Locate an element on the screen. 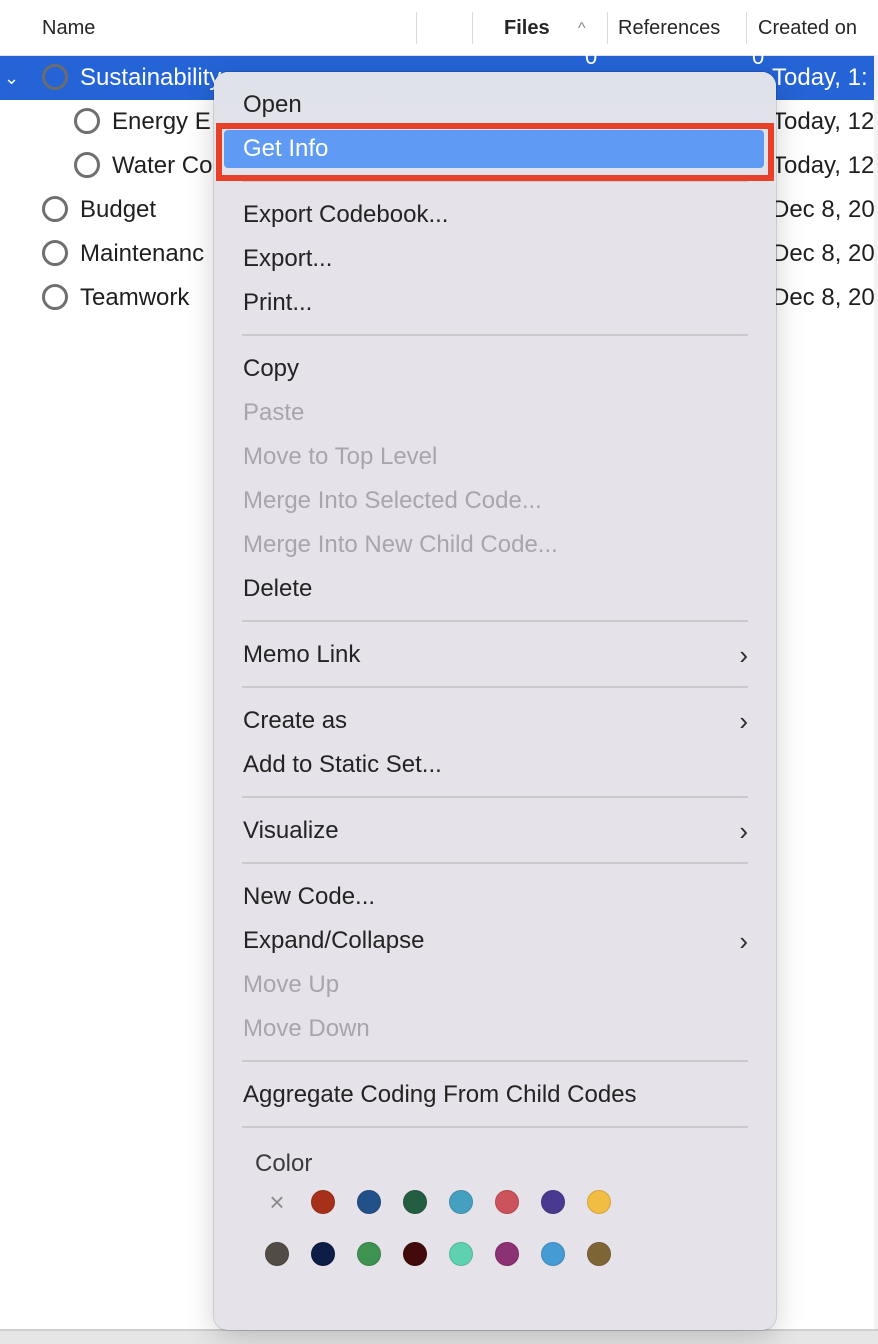 The width and height of the screenshot is (878, 1344). menu-item-label: Memo Link is located at coordinates (302, 654).